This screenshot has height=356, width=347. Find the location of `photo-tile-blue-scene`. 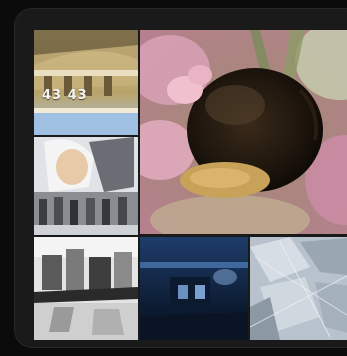

photo-tile-blue-scene is located at coordinates (194, 288).